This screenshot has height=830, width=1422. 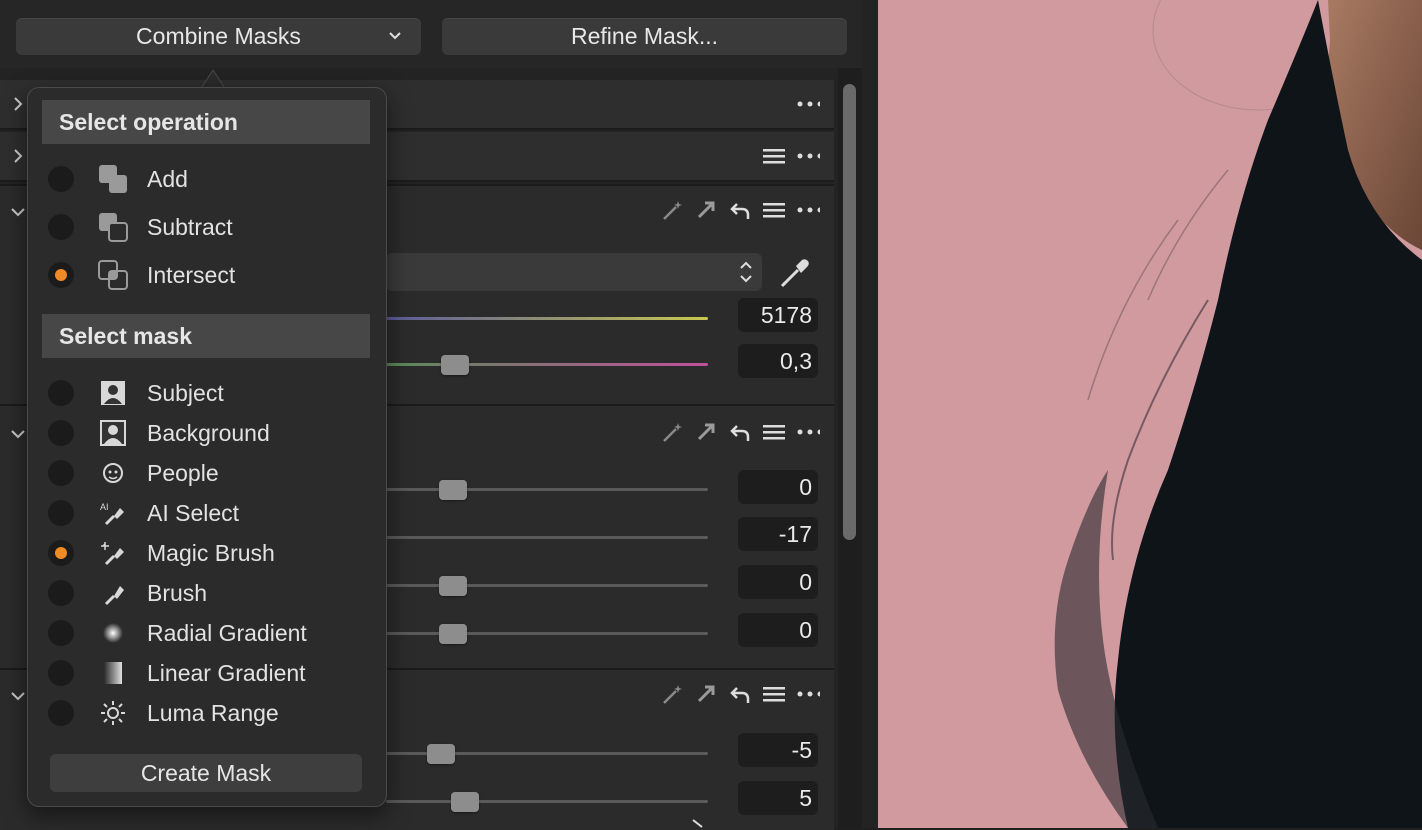 I want to click on combine-masks-button: Combine Masks, so click(x=218, y=36).